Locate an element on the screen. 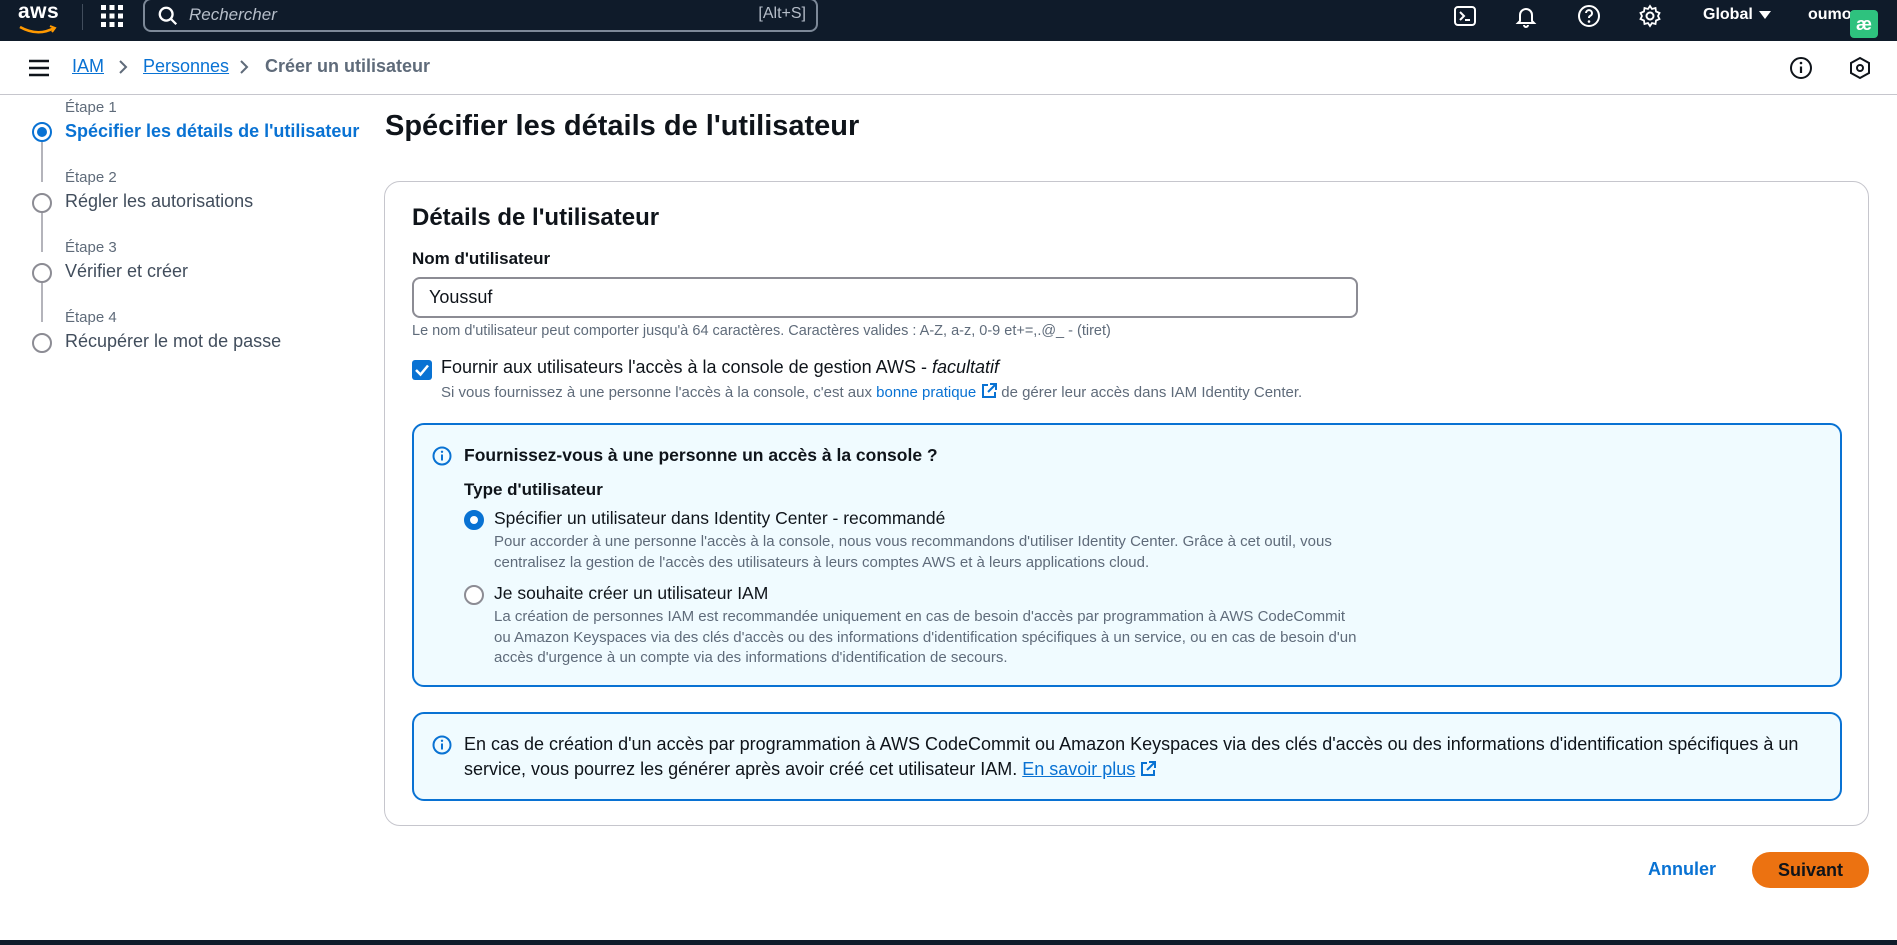  console-access-checkbox is located at coordinates (422, 370).